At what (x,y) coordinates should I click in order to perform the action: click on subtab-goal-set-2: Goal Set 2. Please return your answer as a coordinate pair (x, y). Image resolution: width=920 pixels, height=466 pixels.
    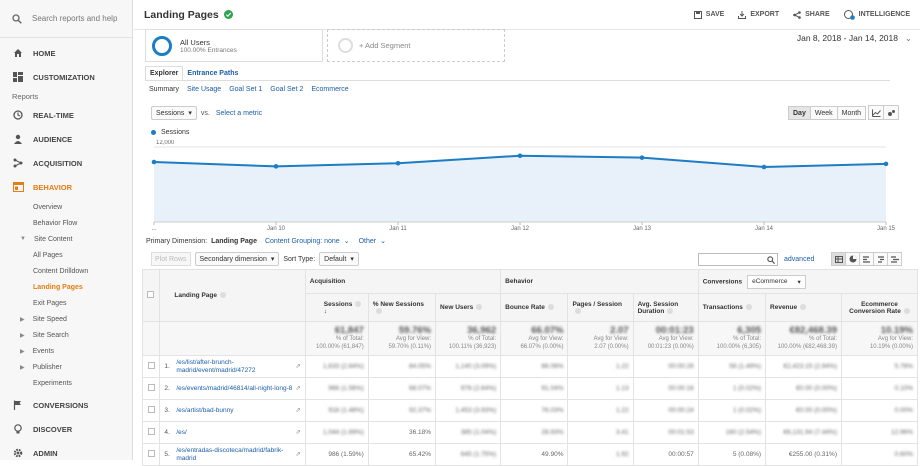
    Looking at the image, I should click on (286, 89).